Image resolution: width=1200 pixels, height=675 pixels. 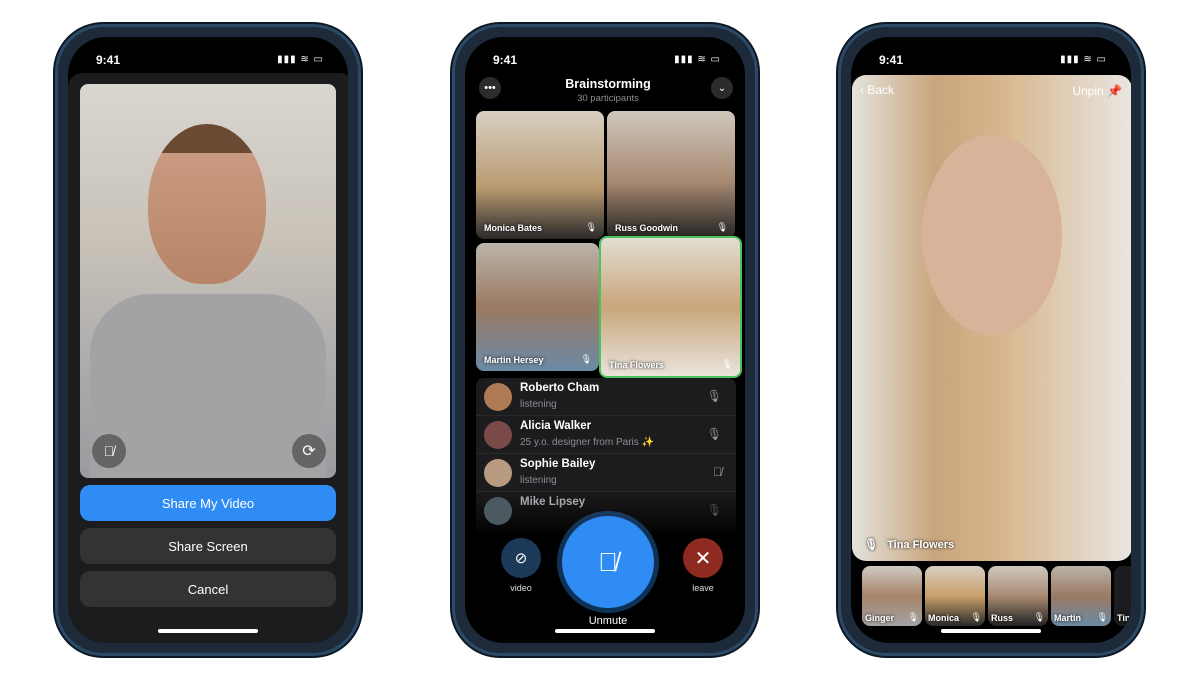 What do you see at coordinates (892, 596) in the screenshot?
I see `thumbnail-tile: Ginger 🎙` at bounding box center [892, 596].